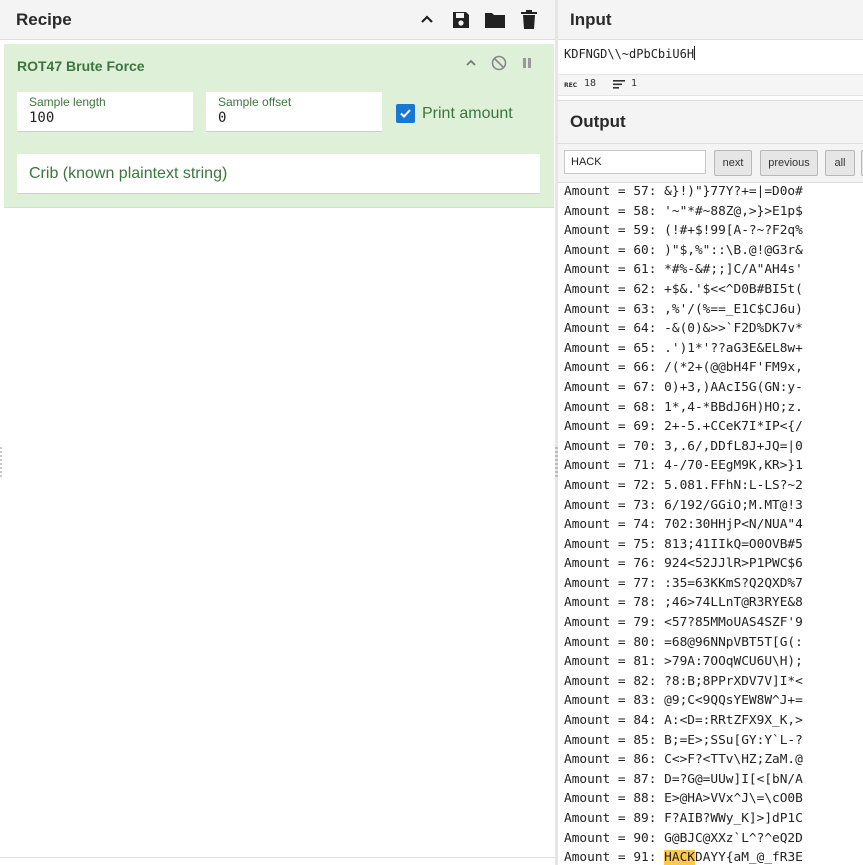 The width and height of the screenshot is (863, 865). I want to click on output-line: Amount = 76: 924<52JJlR>P1PWC$6, so click(683, 564).